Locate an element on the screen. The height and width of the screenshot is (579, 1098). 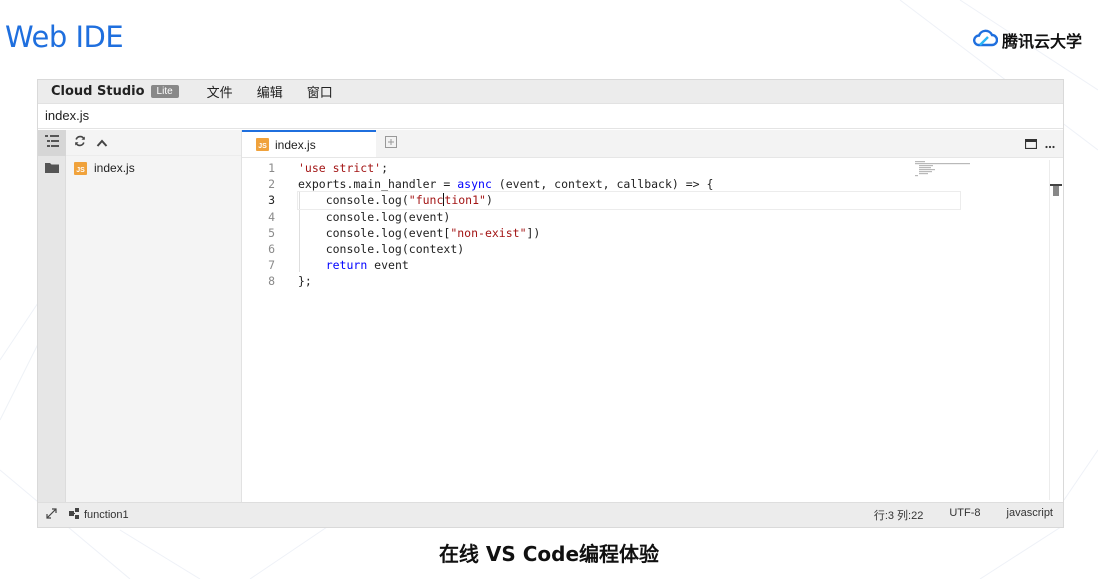
code-token: ; is located at coordinates (385, 168).